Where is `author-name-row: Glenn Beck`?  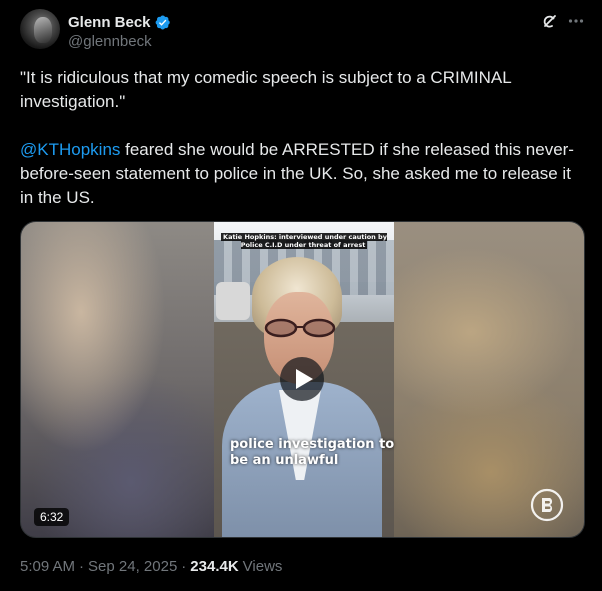
author-name-row: Glenn Beck is located at coordinates (119, 22).